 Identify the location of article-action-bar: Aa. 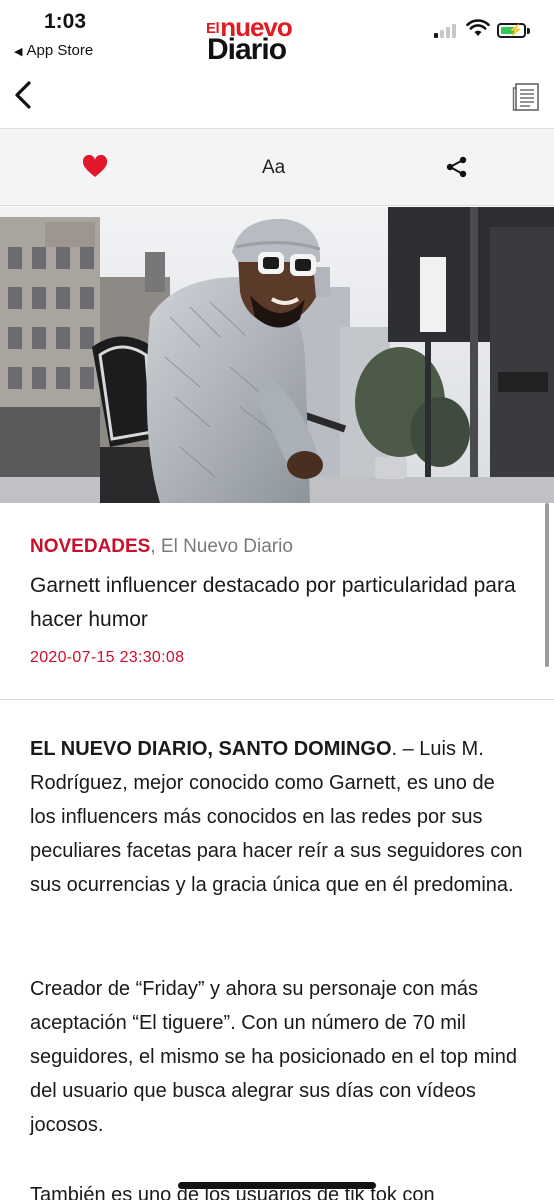
(277, 167).